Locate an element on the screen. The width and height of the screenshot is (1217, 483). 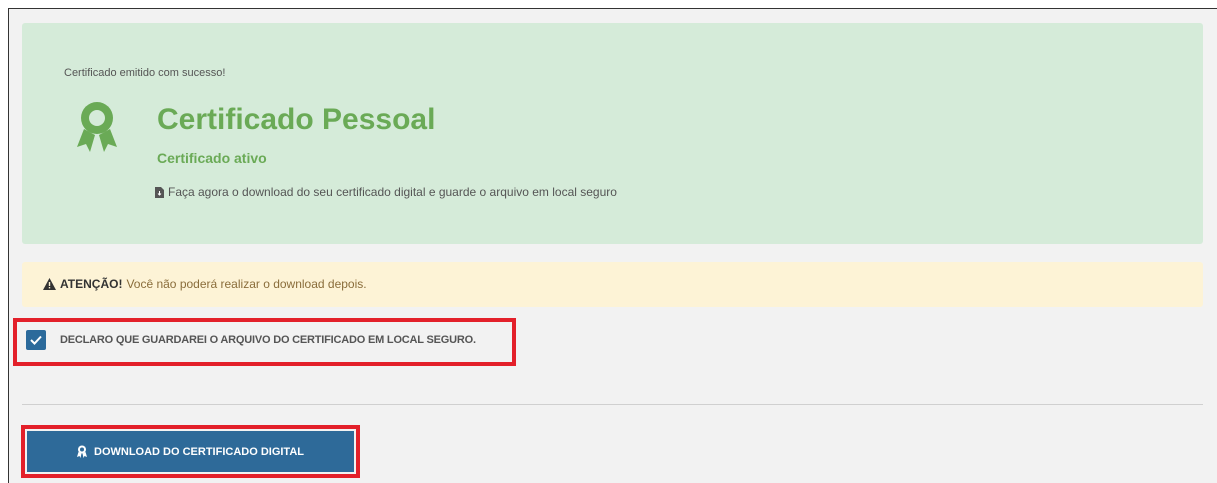
warning-strong: ATENÇÃO! is located at coordinates (91, 284).